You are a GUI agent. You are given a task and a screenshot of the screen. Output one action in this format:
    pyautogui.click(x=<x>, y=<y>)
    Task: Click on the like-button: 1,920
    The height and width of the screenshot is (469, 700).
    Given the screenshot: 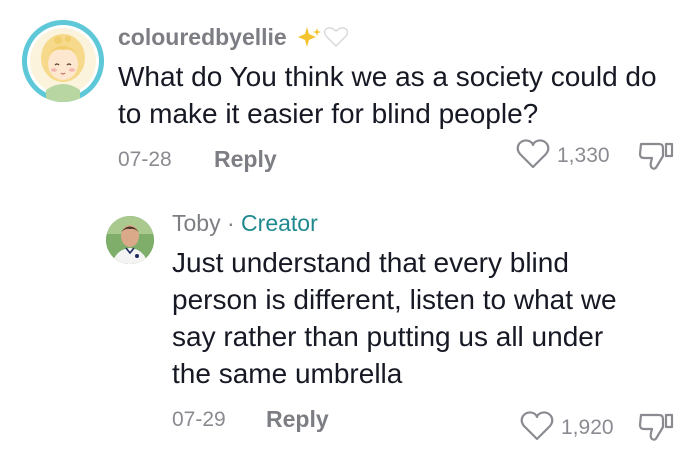 What is the action you would take?
    pyautogui.click(x=567, y=428)
    